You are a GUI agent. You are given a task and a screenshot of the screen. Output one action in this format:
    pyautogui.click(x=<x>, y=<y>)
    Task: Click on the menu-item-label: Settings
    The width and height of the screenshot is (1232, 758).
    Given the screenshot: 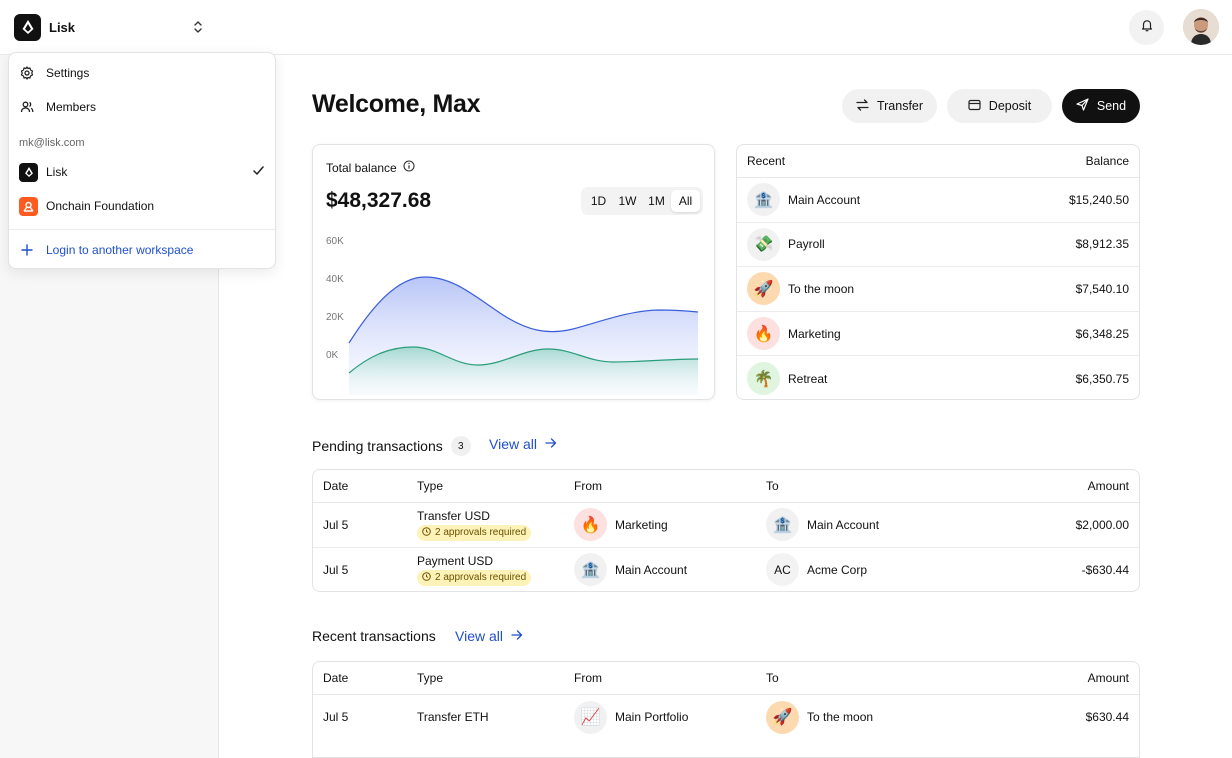 What is the action you would take?
    pyautogui.click(x=68, y=73)
    